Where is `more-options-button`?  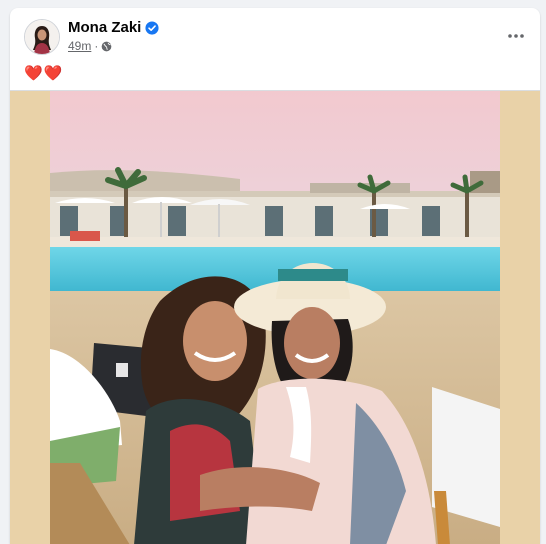
more-options-button is located at coordinates (516, 36).